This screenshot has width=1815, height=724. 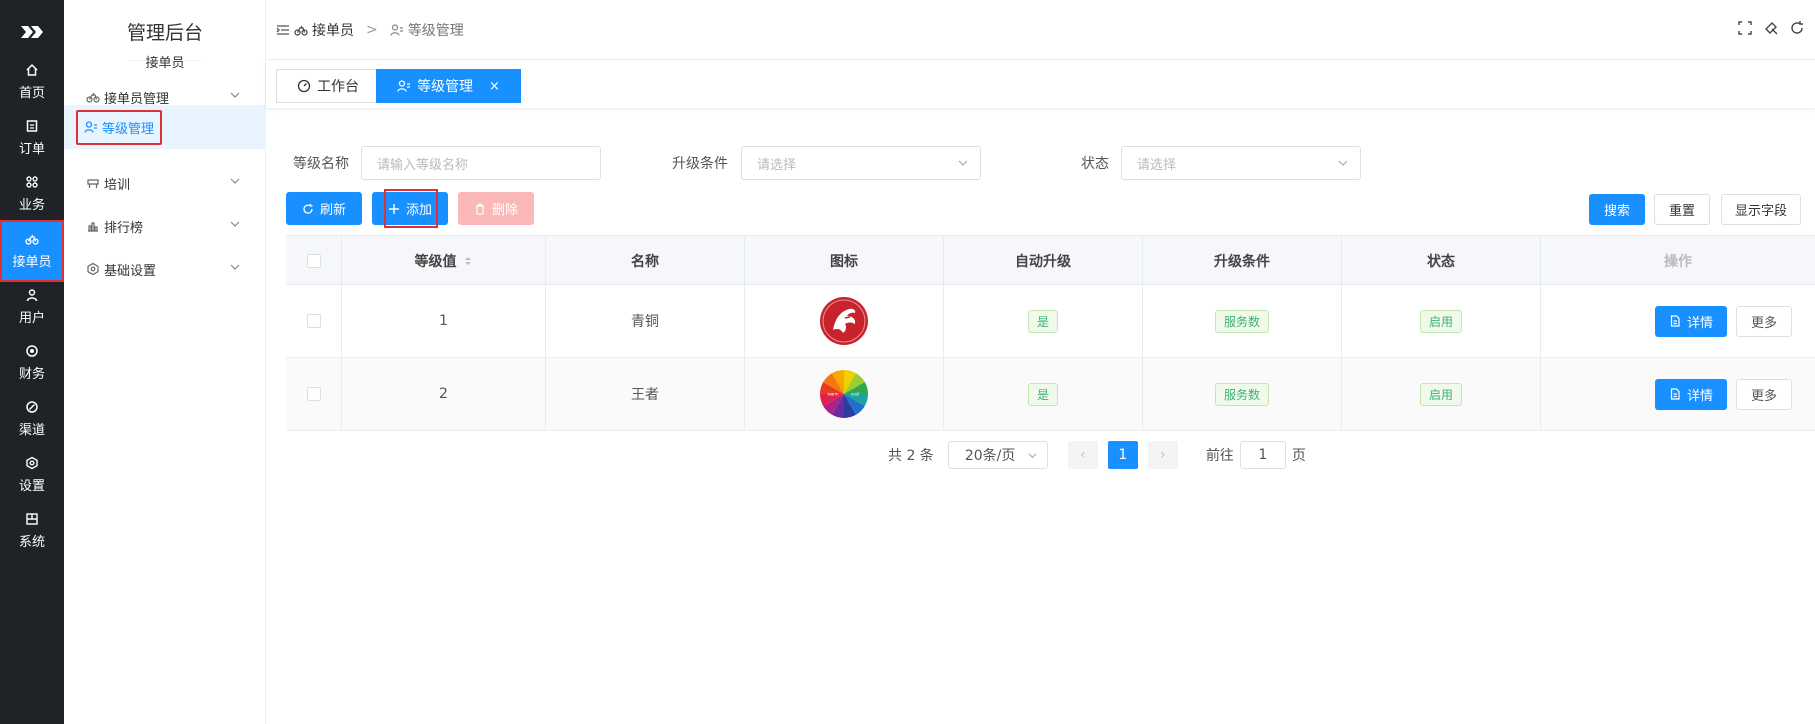 I want to click on user-icon, so click(x=32, y=295).